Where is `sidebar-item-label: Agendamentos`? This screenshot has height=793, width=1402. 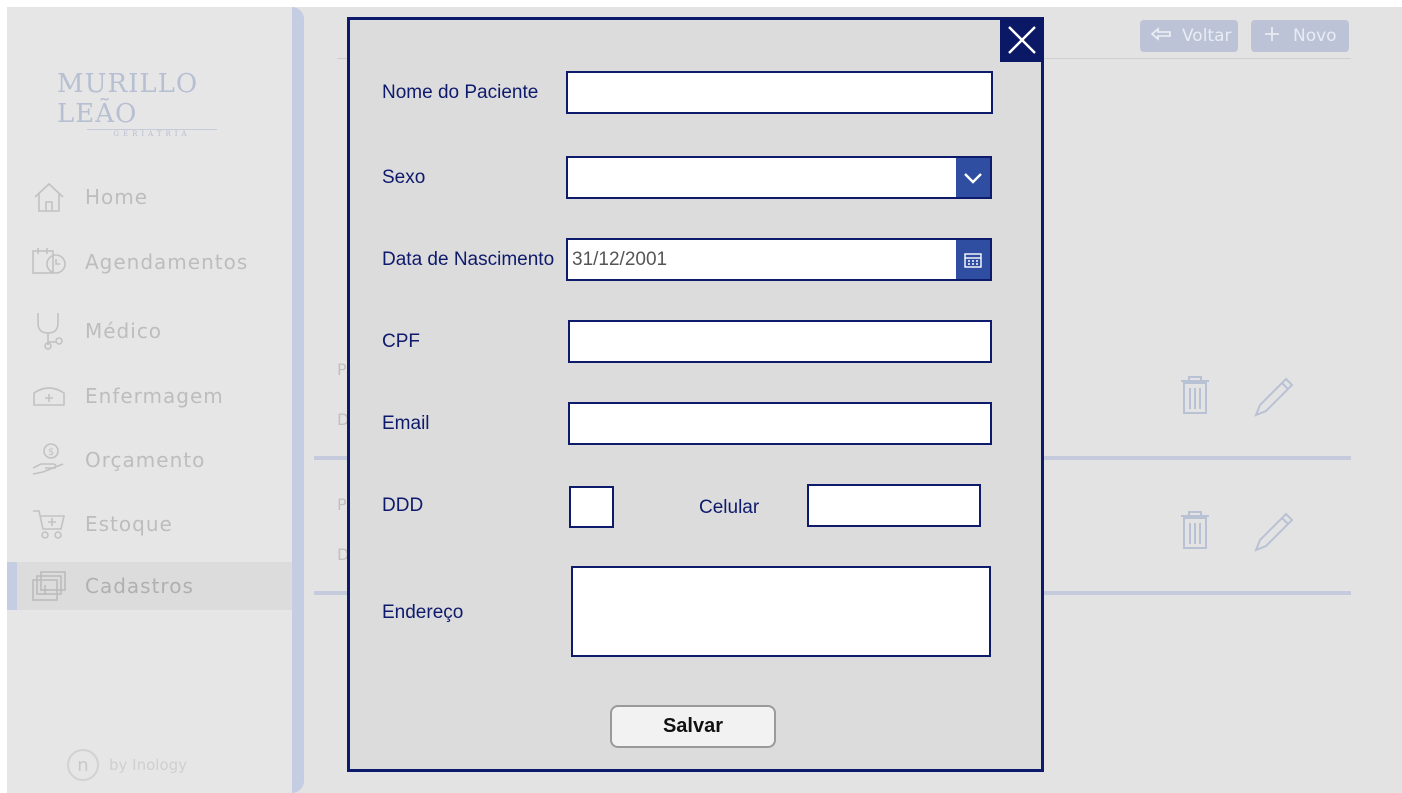
sidebar-item-label: Agendamentos is located at coordinates (167, 262).